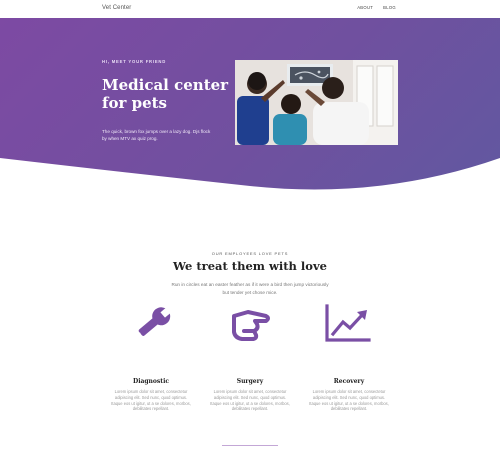  What do you see at coordinates (250, 253) in the screenshot?
I see `section-eyebrow: OUR EMPLOYEES LOVE PETS` at bounding box center [250, 253].